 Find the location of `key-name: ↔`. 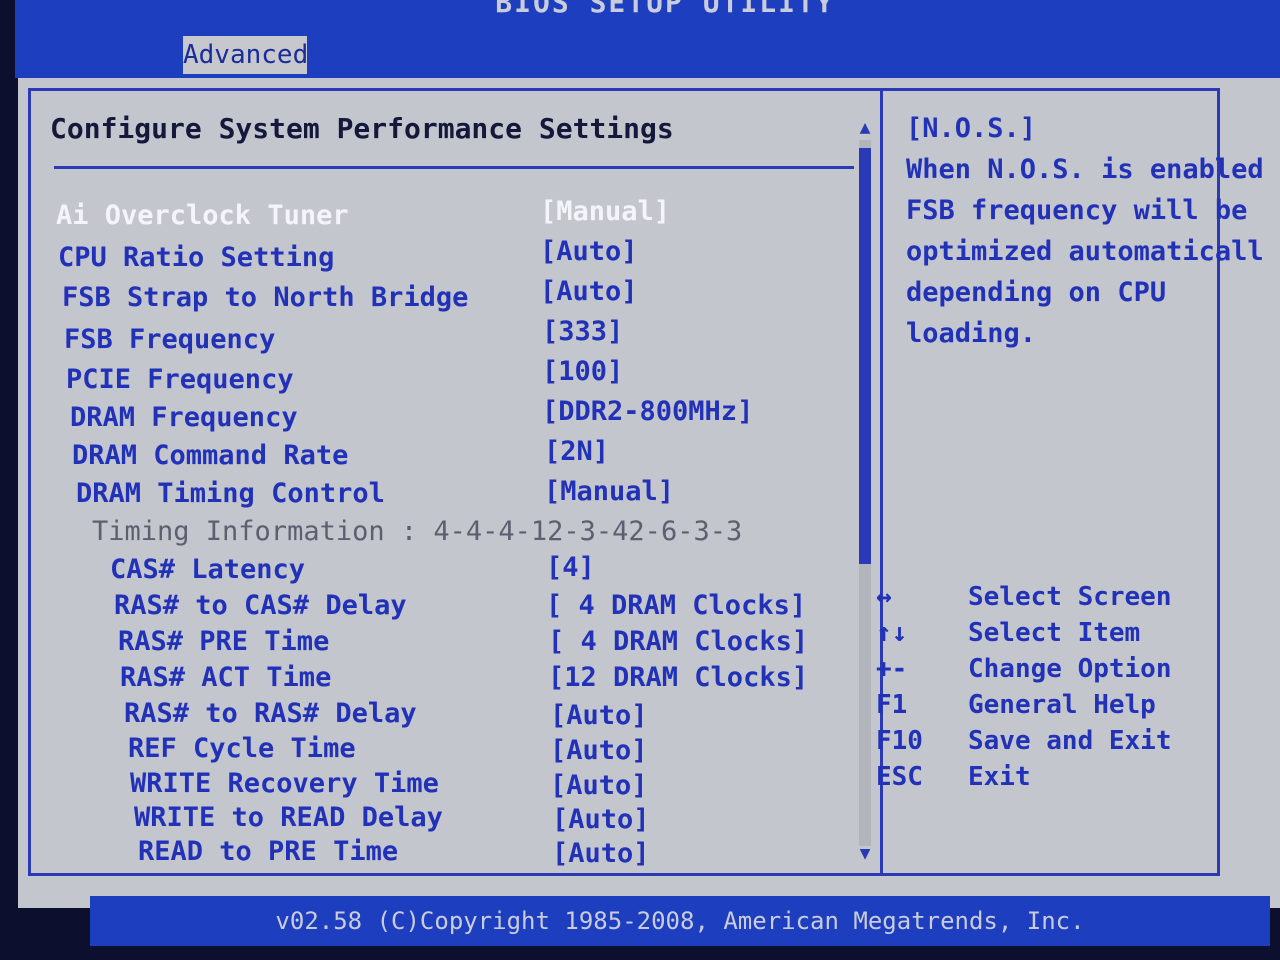

key-name: ↔ is located at coordinates (884, 597).